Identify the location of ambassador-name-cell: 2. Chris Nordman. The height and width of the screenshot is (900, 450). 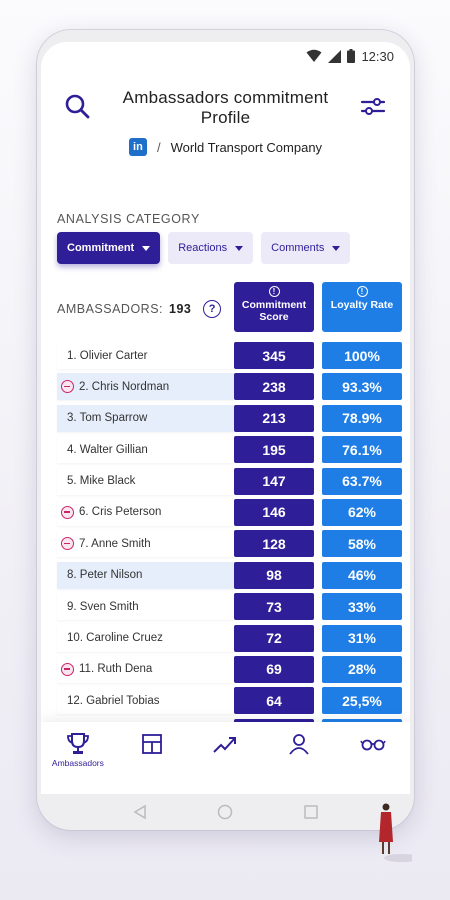
(146, 387).